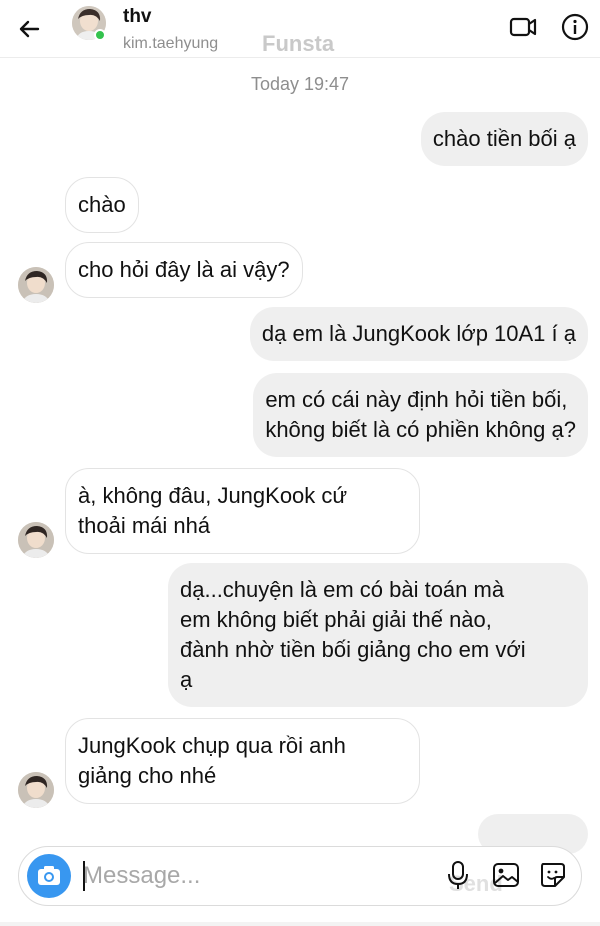 Image resolution: width=600 pixels, height=926 pixels. What do you see at coordinates (504, 139) in the screenshot?
I see `message-bubble-outgoing: chào tiền bối ạ` at bounding box center [504, 139].